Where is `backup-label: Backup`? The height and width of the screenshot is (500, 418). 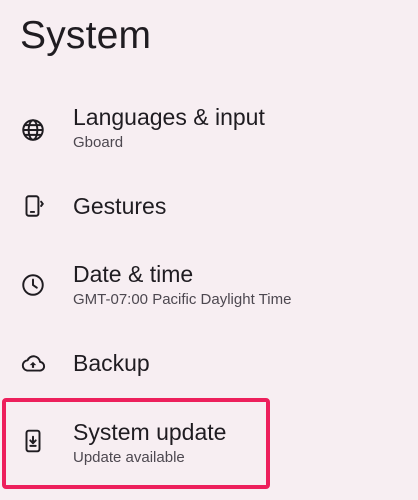
backup-label: Backup is located at coordinates (111, 363).